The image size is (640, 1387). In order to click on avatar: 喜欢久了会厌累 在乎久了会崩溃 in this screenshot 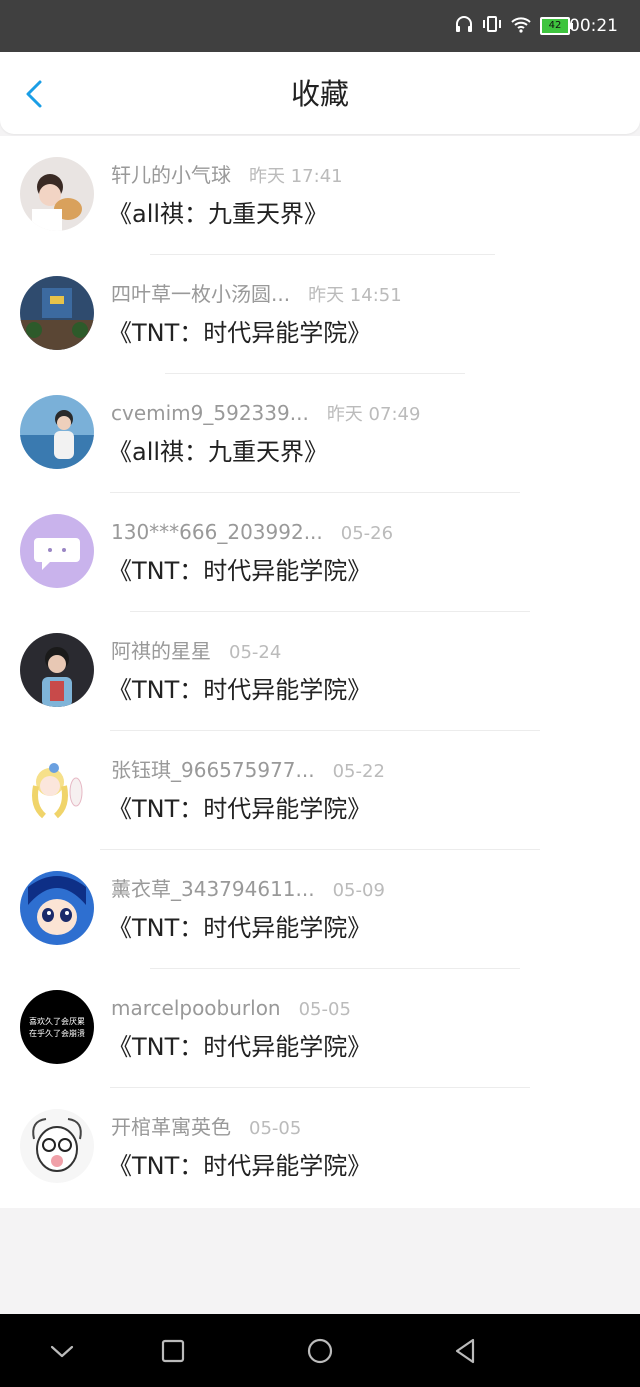, I will do `click(57, 1027)`.